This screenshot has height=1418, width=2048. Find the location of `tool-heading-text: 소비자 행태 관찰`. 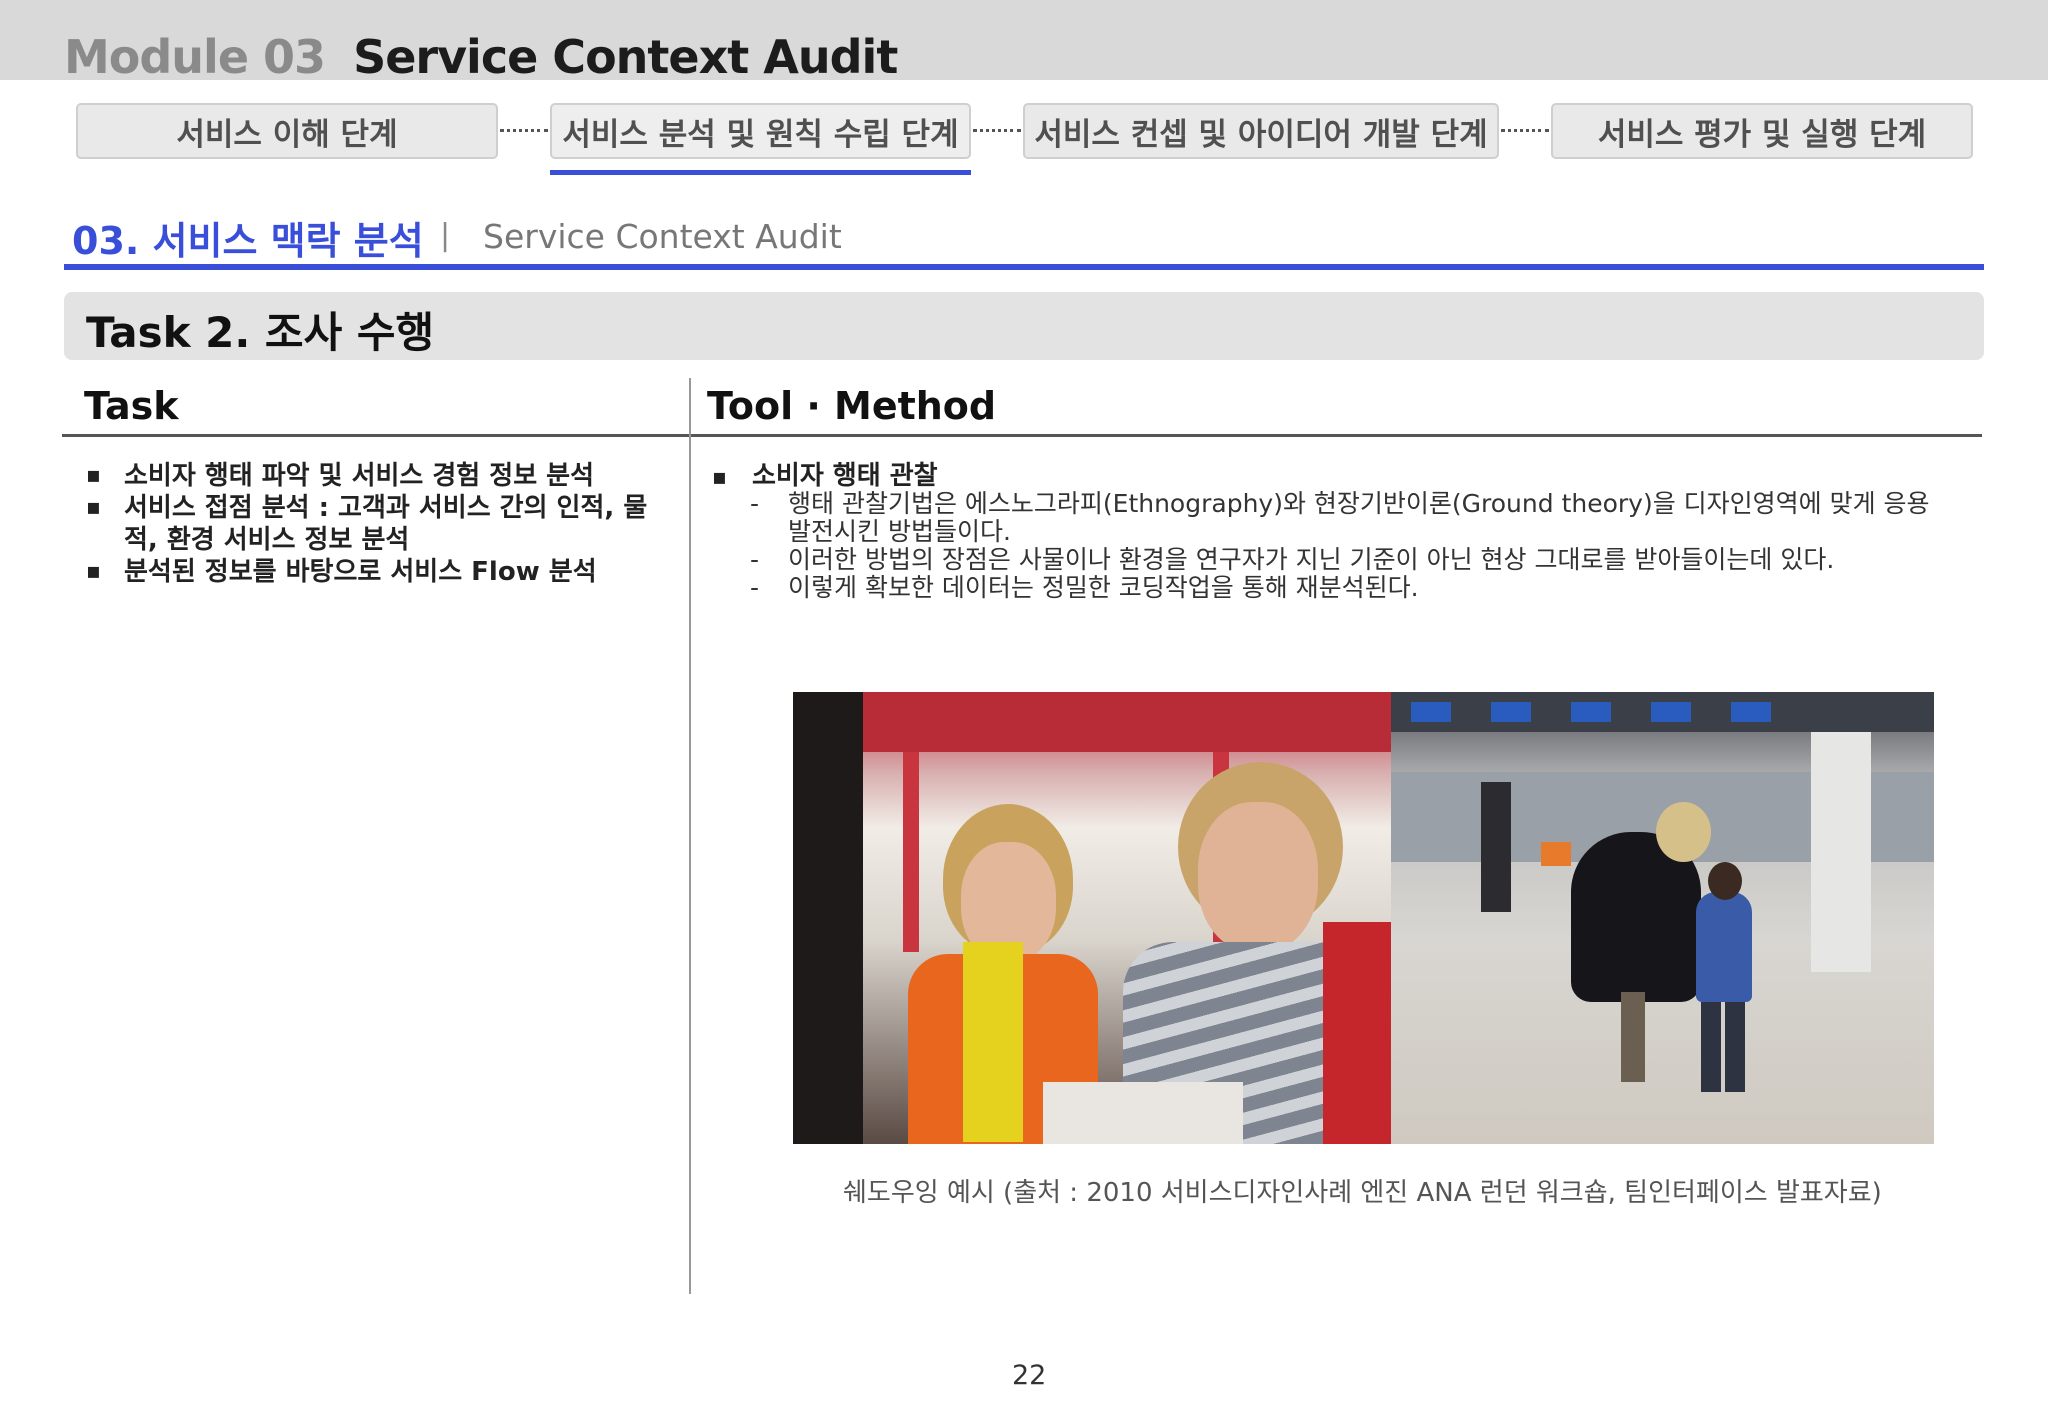

tool-heading-text: 소비자 행태 관찰 is located at coordinates (845, 476).